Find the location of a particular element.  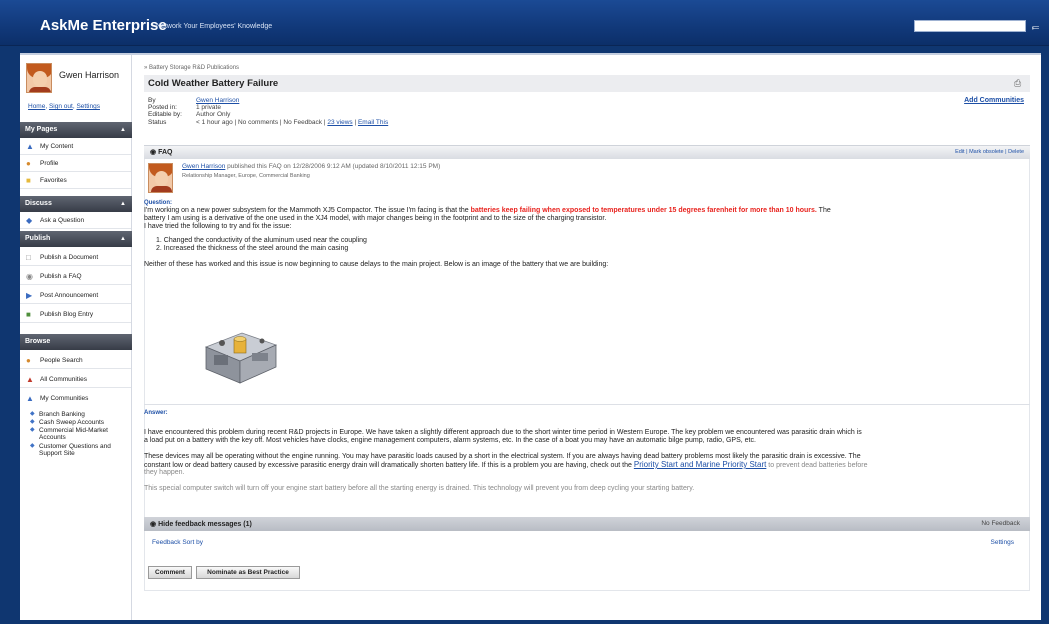

faq-icon: ◉ is located at coordinates (29, 276).